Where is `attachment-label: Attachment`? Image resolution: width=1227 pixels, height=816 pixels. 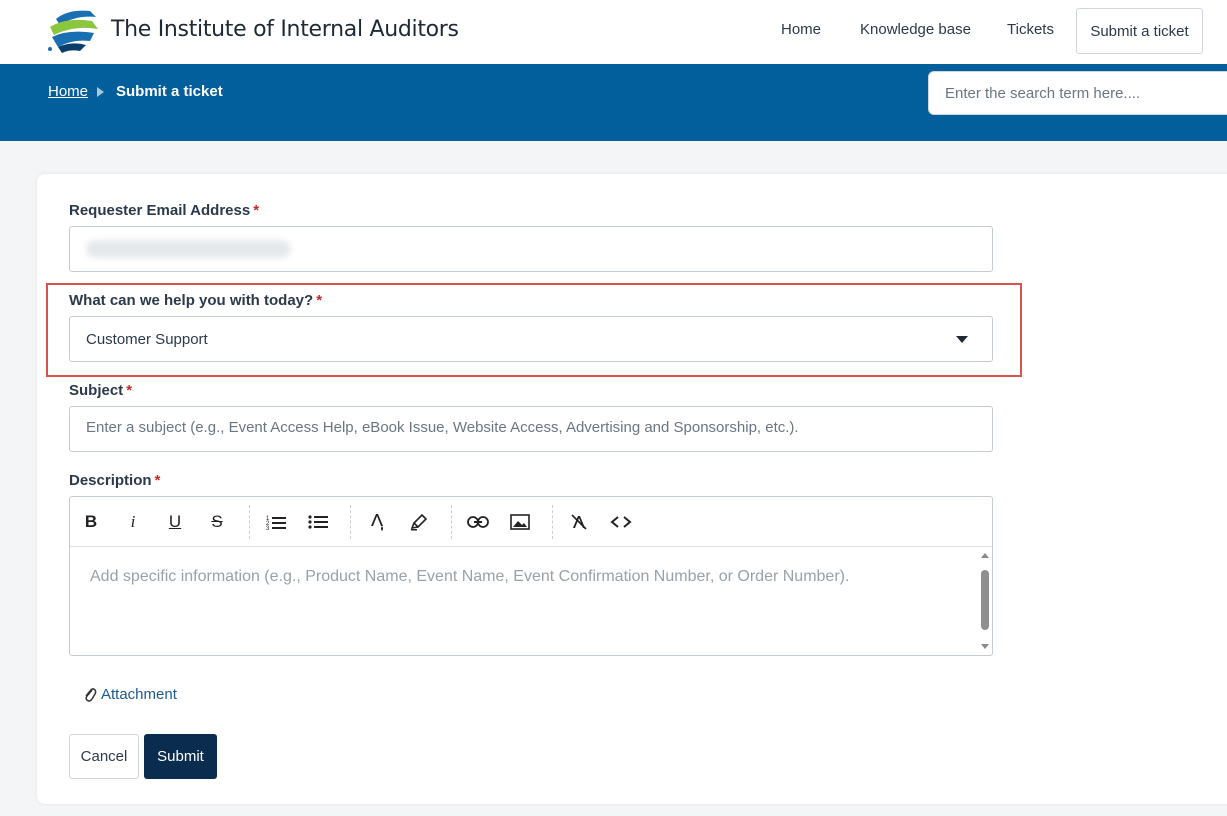 attachment-label: Attachment is located at coordinates (139, 694).